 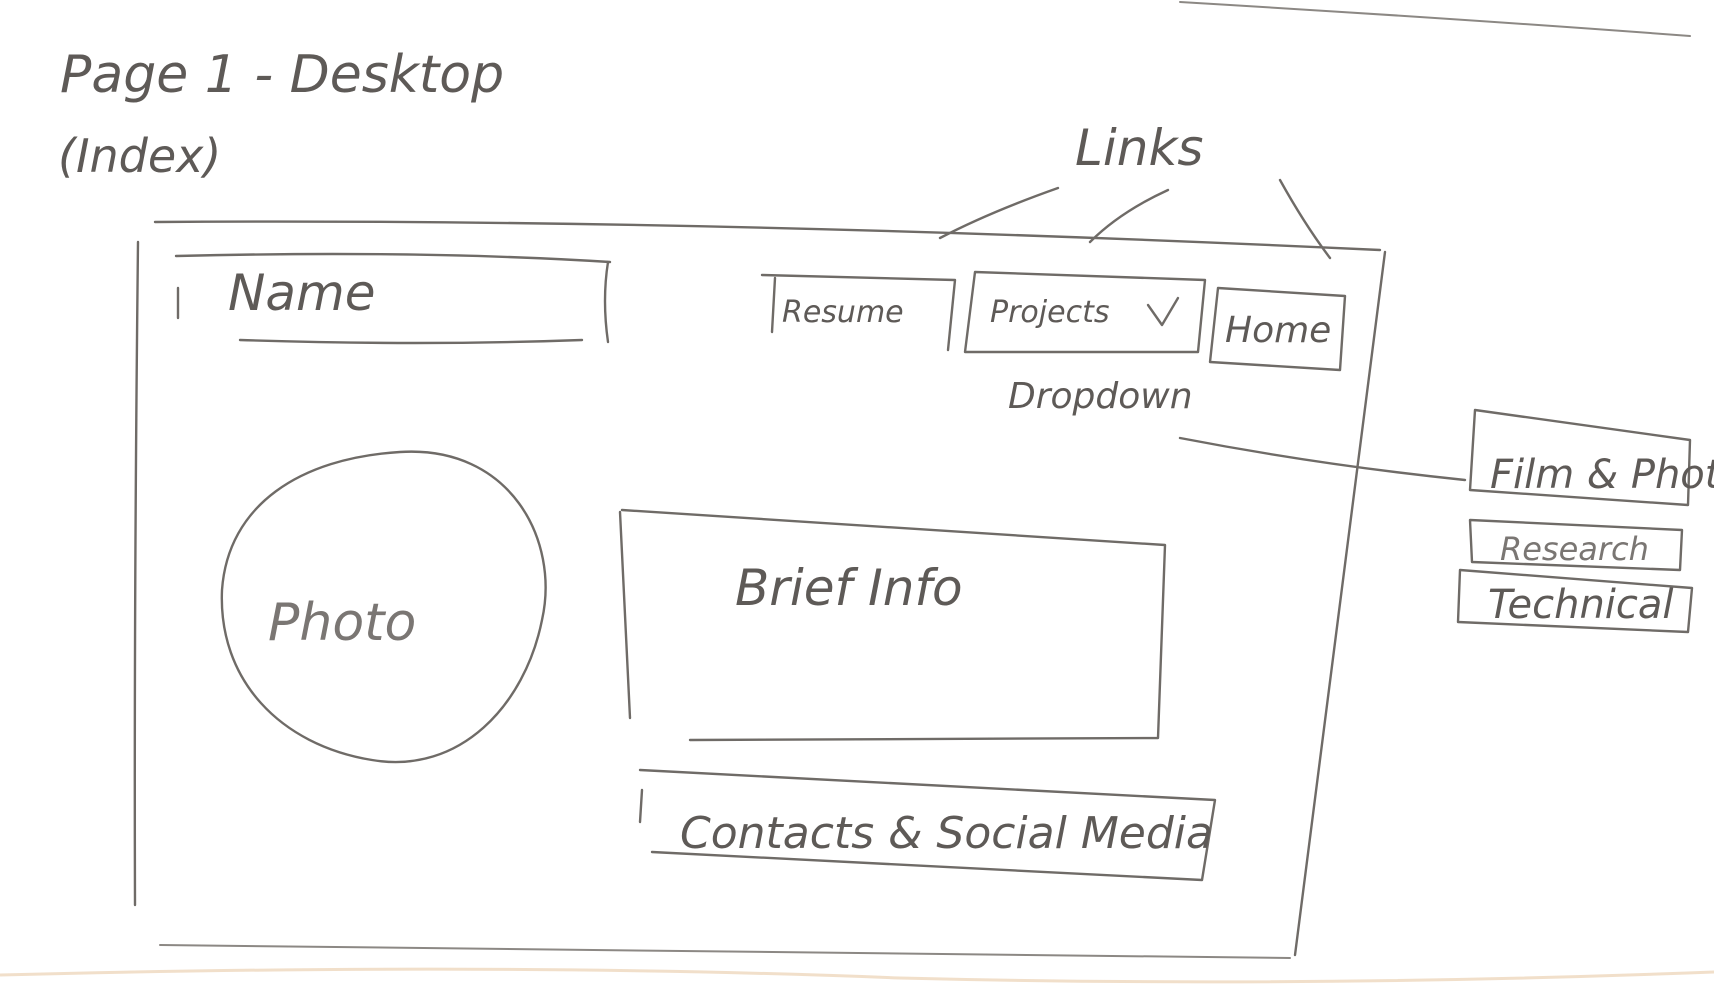 I want to click on frame-left-edge, so click(x=136, y=573).